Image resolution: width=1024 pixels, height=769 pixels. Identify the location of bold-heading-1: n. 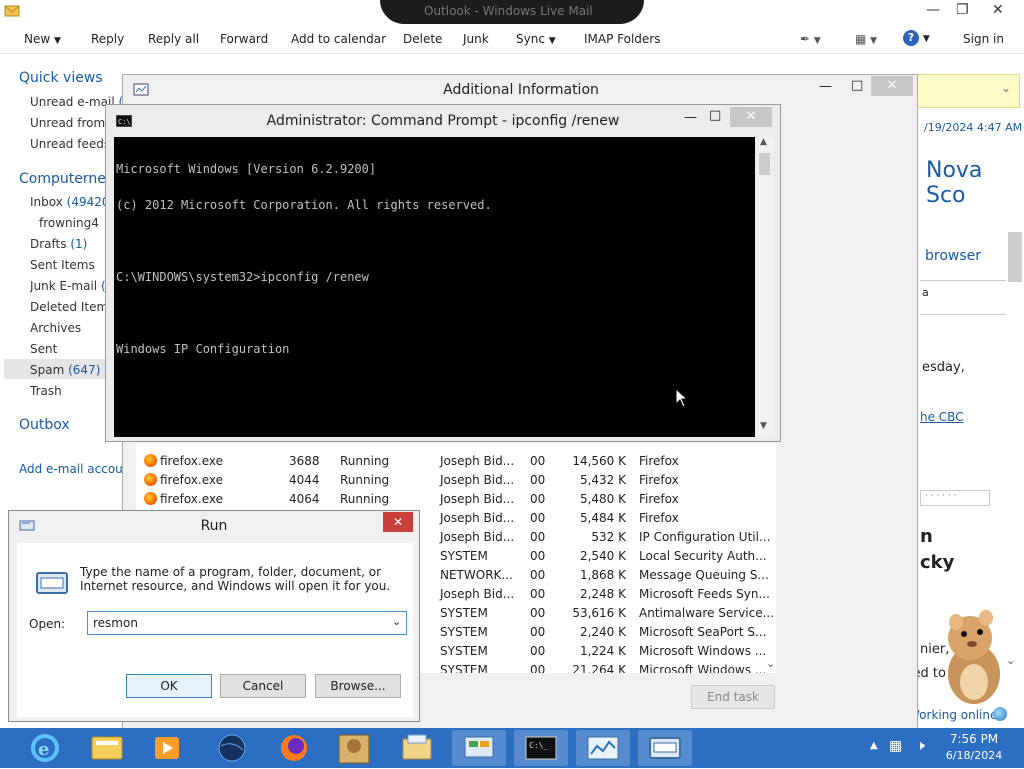
(926, 536).